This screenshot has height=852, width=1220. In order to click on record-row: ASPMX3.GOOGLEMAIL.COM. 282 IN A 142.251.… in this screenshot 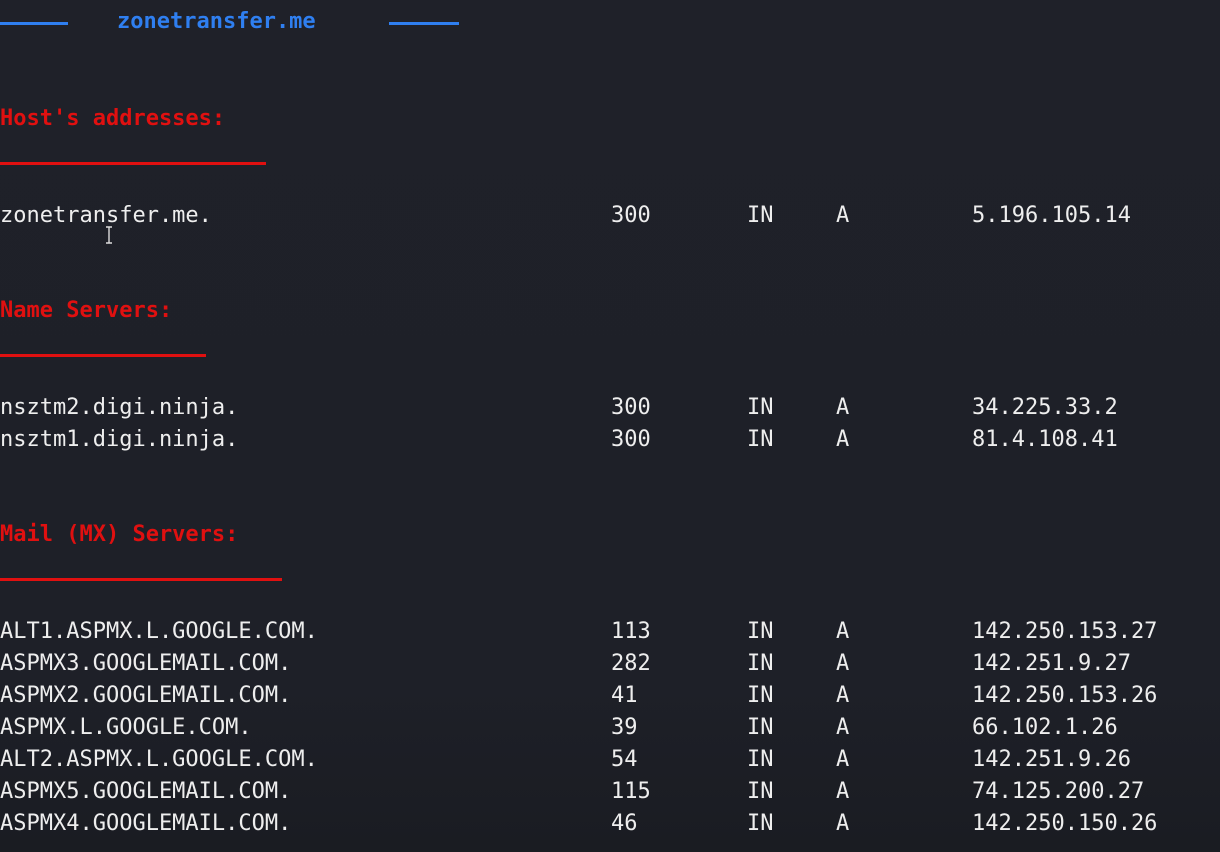, I will do `click(610, 664)`.